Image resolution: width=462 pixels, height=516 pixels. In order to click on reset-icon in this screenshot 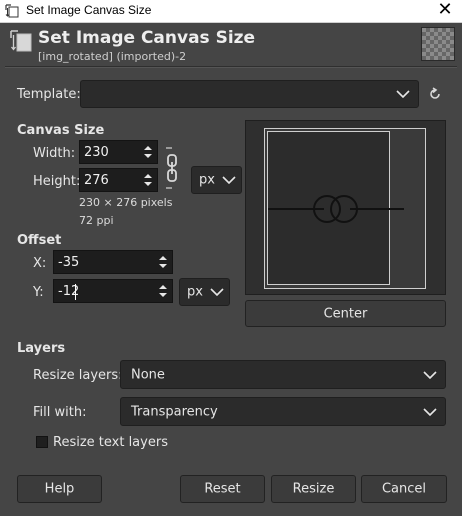, I will do `click(435, 94)`.